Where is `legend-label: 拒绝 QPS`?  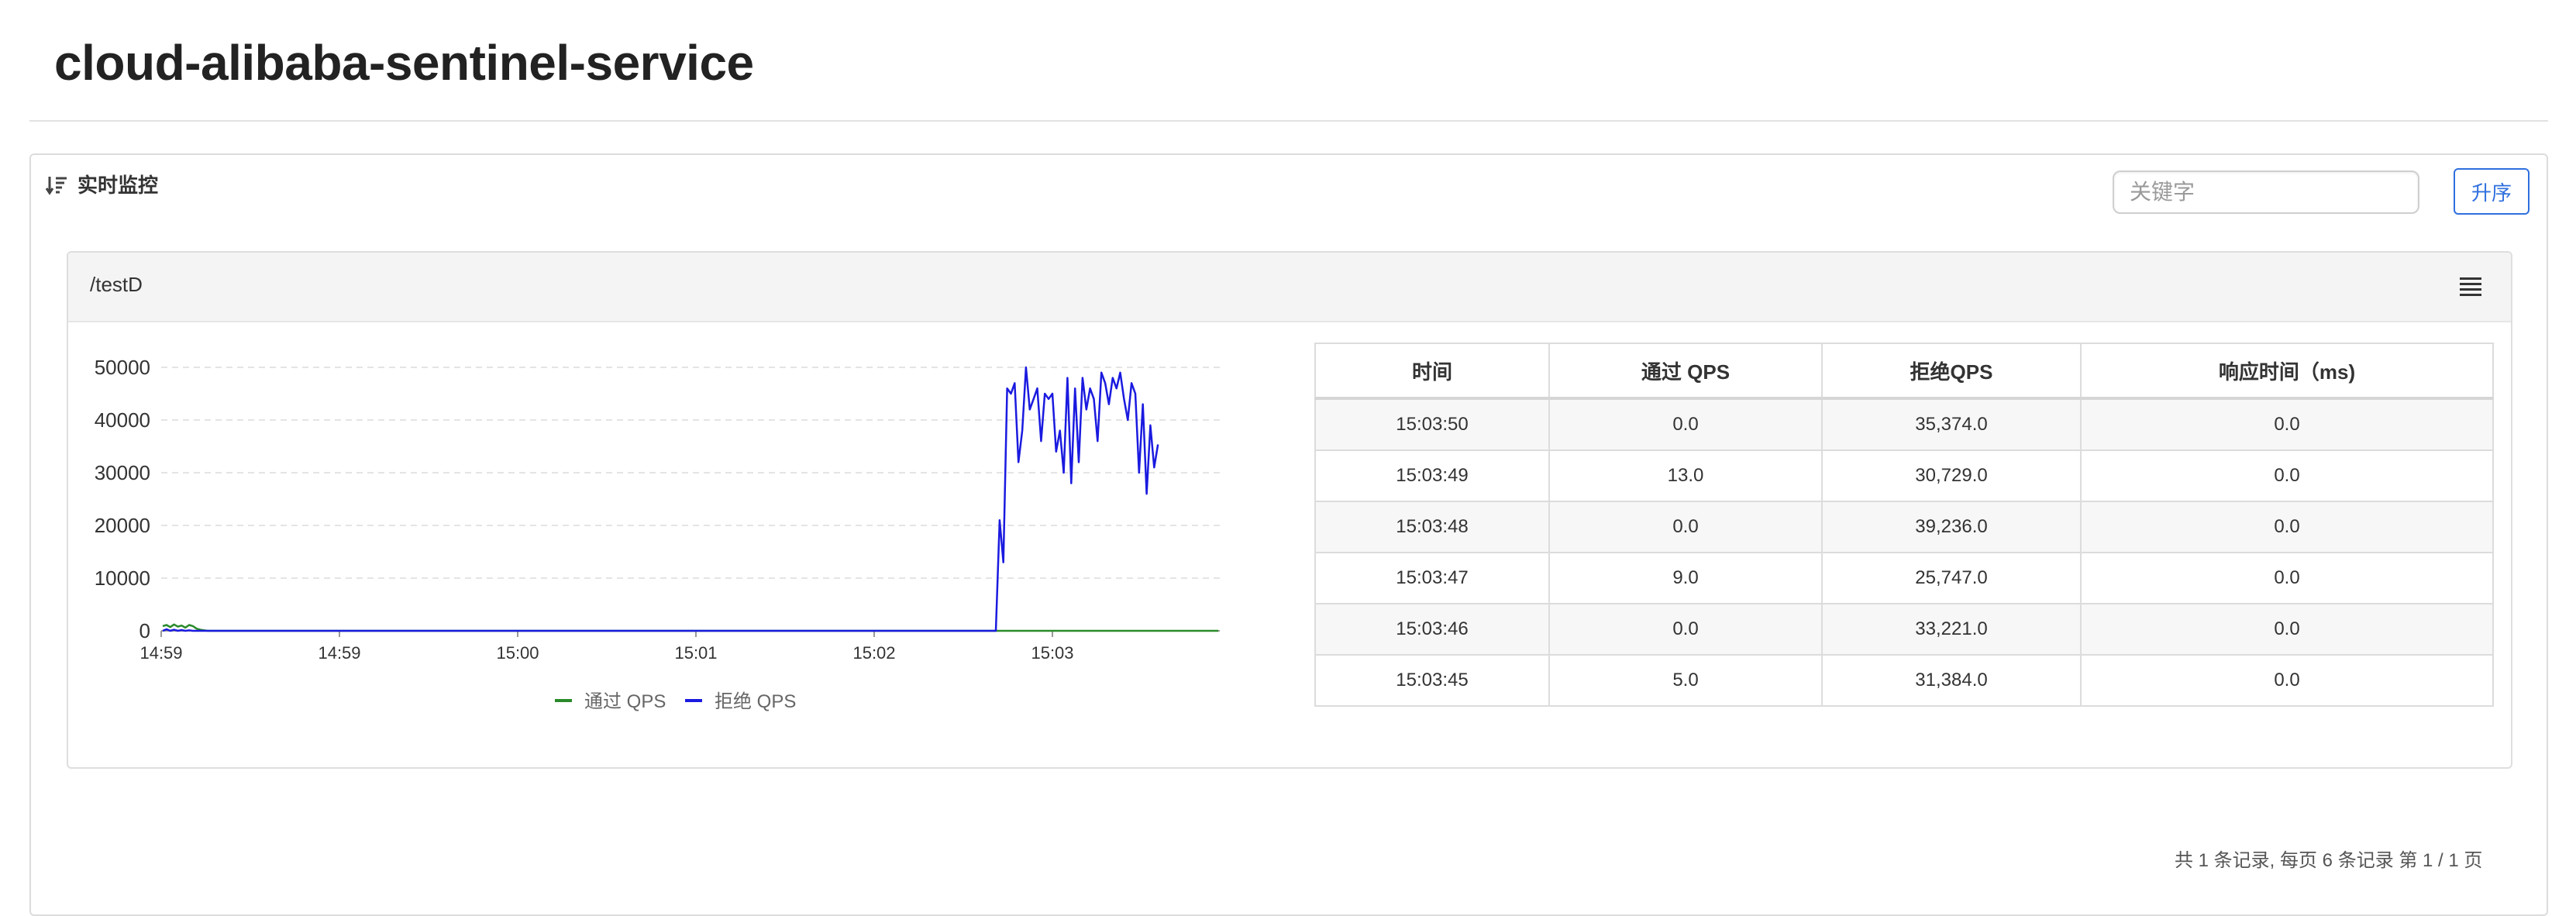 legend-label: 拒绝 QPS is located at coordinates (755, 701).